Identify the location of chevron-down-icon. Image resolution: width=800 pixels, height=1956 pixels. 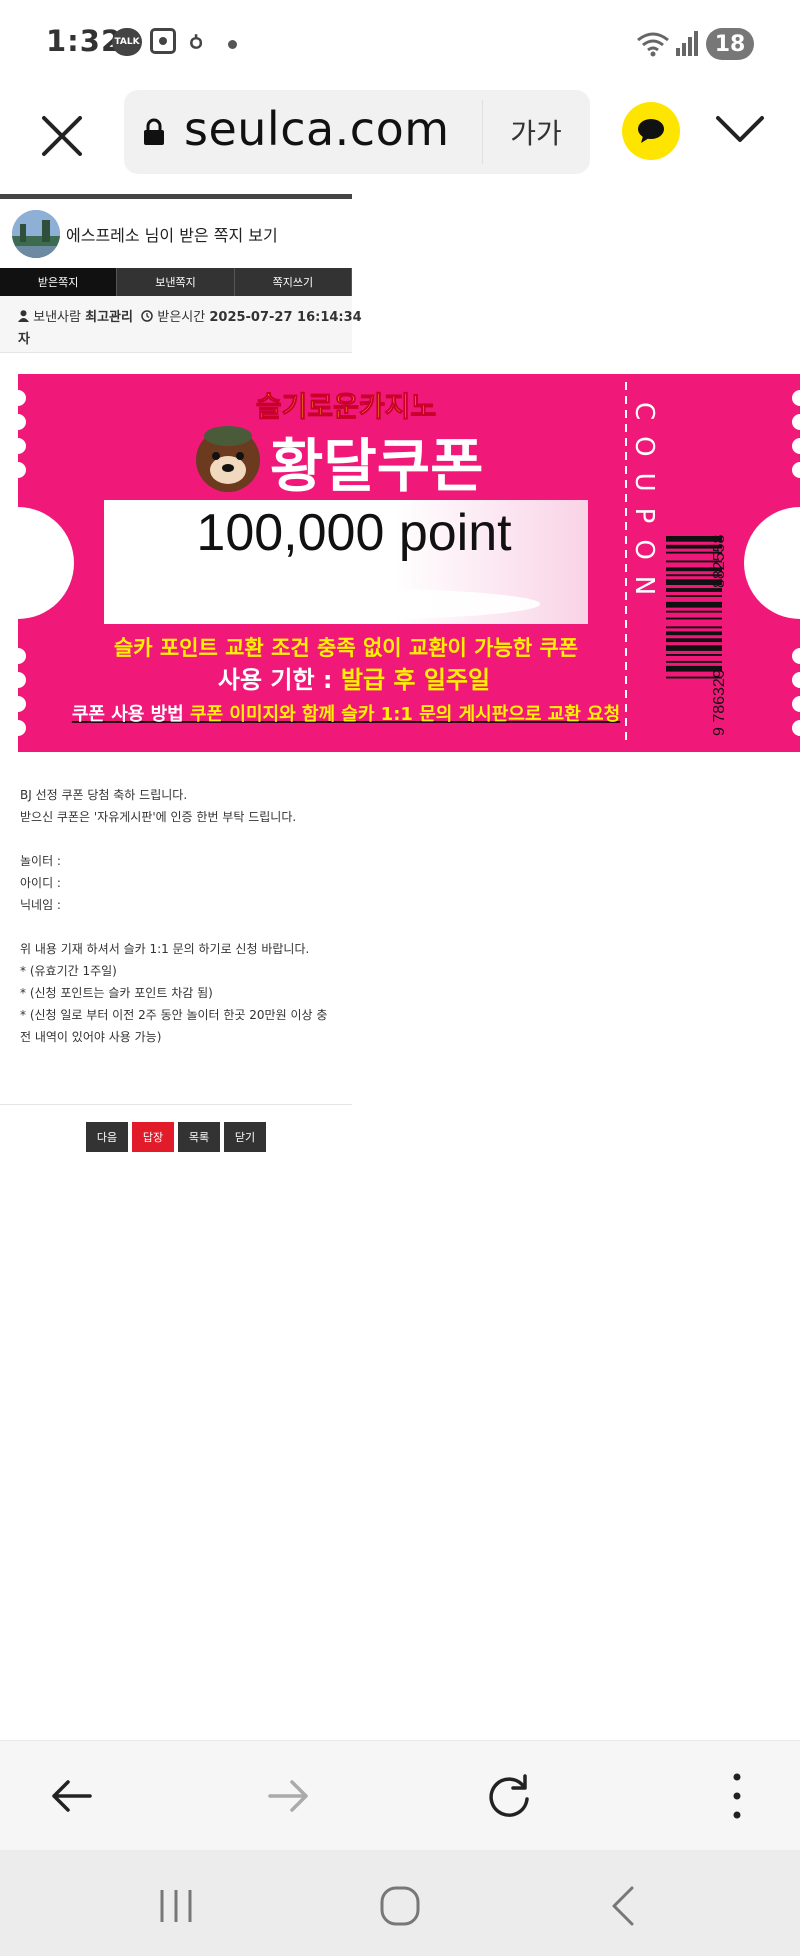
(740, 130).